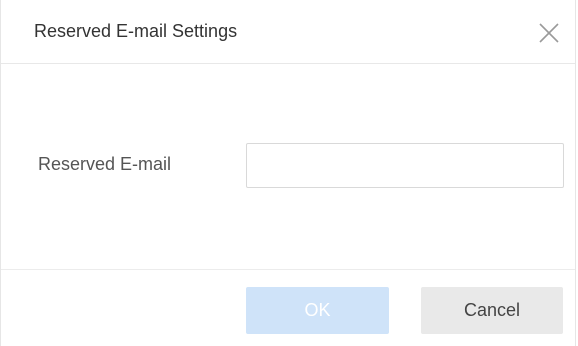 This screenshot has height=346, width=578. Describe the element at coordinates (317, 310) in the screenshot. I see `ok-button: OK` at that location.